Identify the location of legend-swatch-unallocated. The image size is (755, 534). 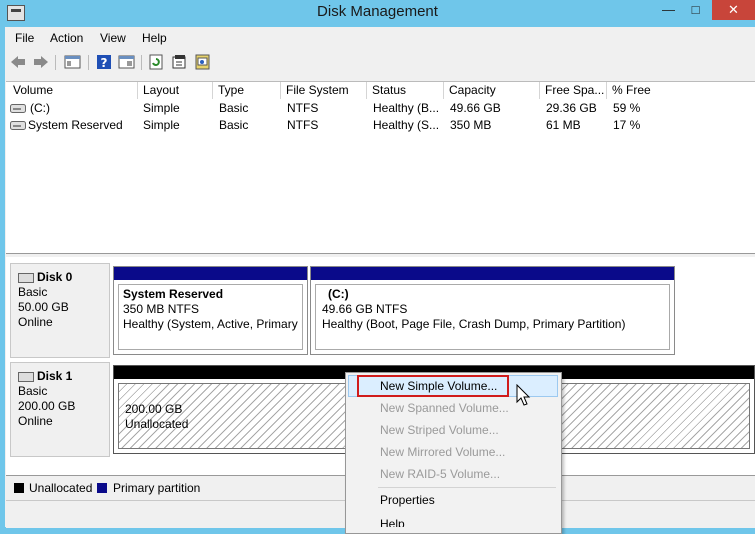
(19, 488).